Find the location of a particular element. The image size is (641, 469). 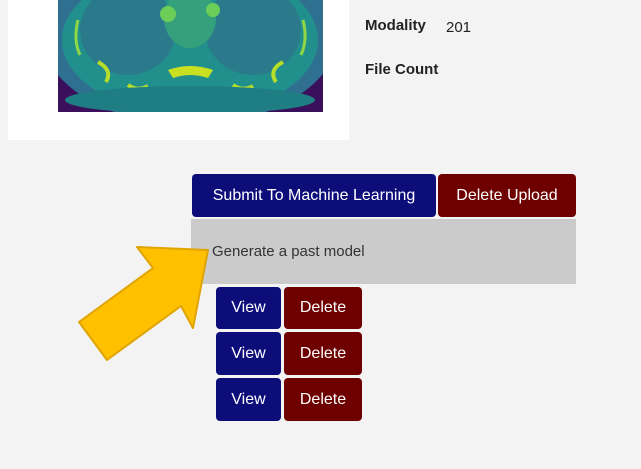

file-count-label: File Count is located at coordinates (402, 69).